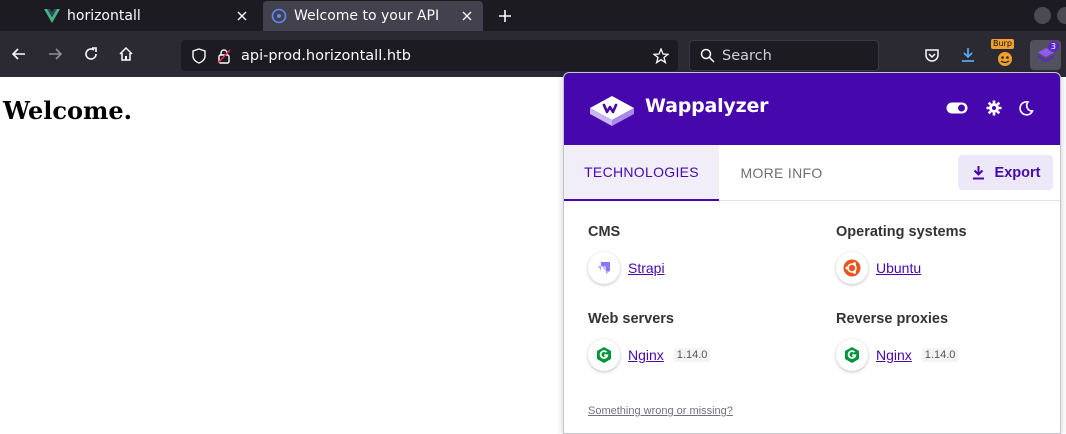 The width and height of the screenshot is (1066, 434). I want to click on insecure-lock-icon, so click(224, 56).